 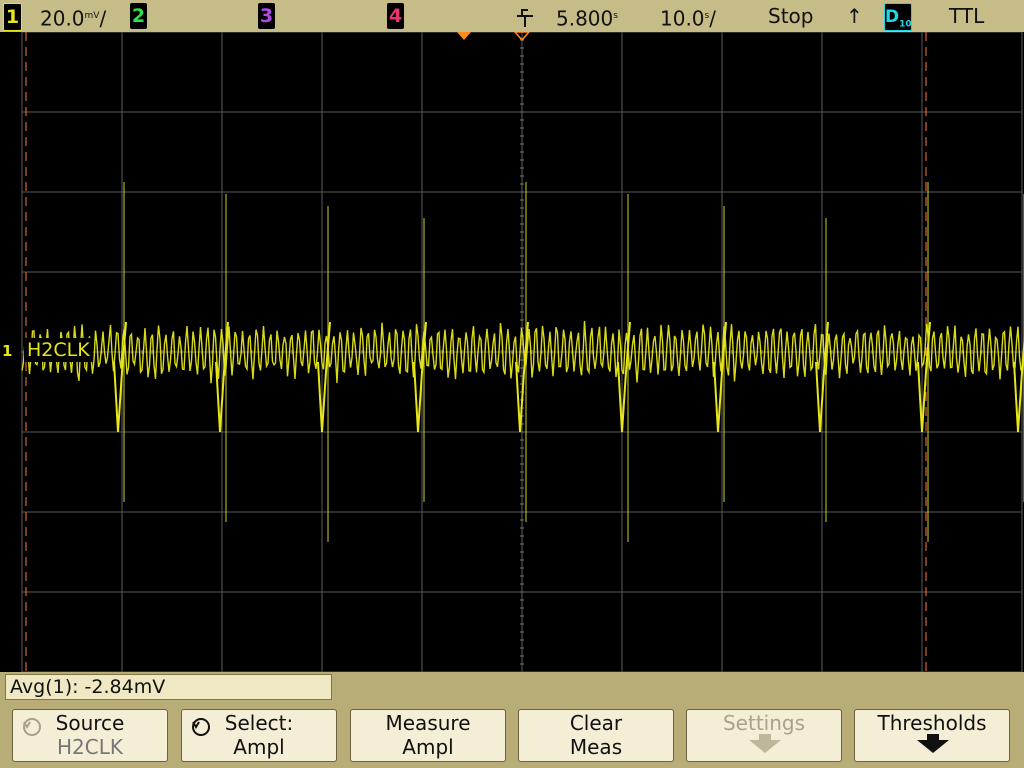 What do you see at coordinates (596, 747) in the screenshot?
I see `clear-meas-softkey-line2: Meas` at bounding box center [596, 747].